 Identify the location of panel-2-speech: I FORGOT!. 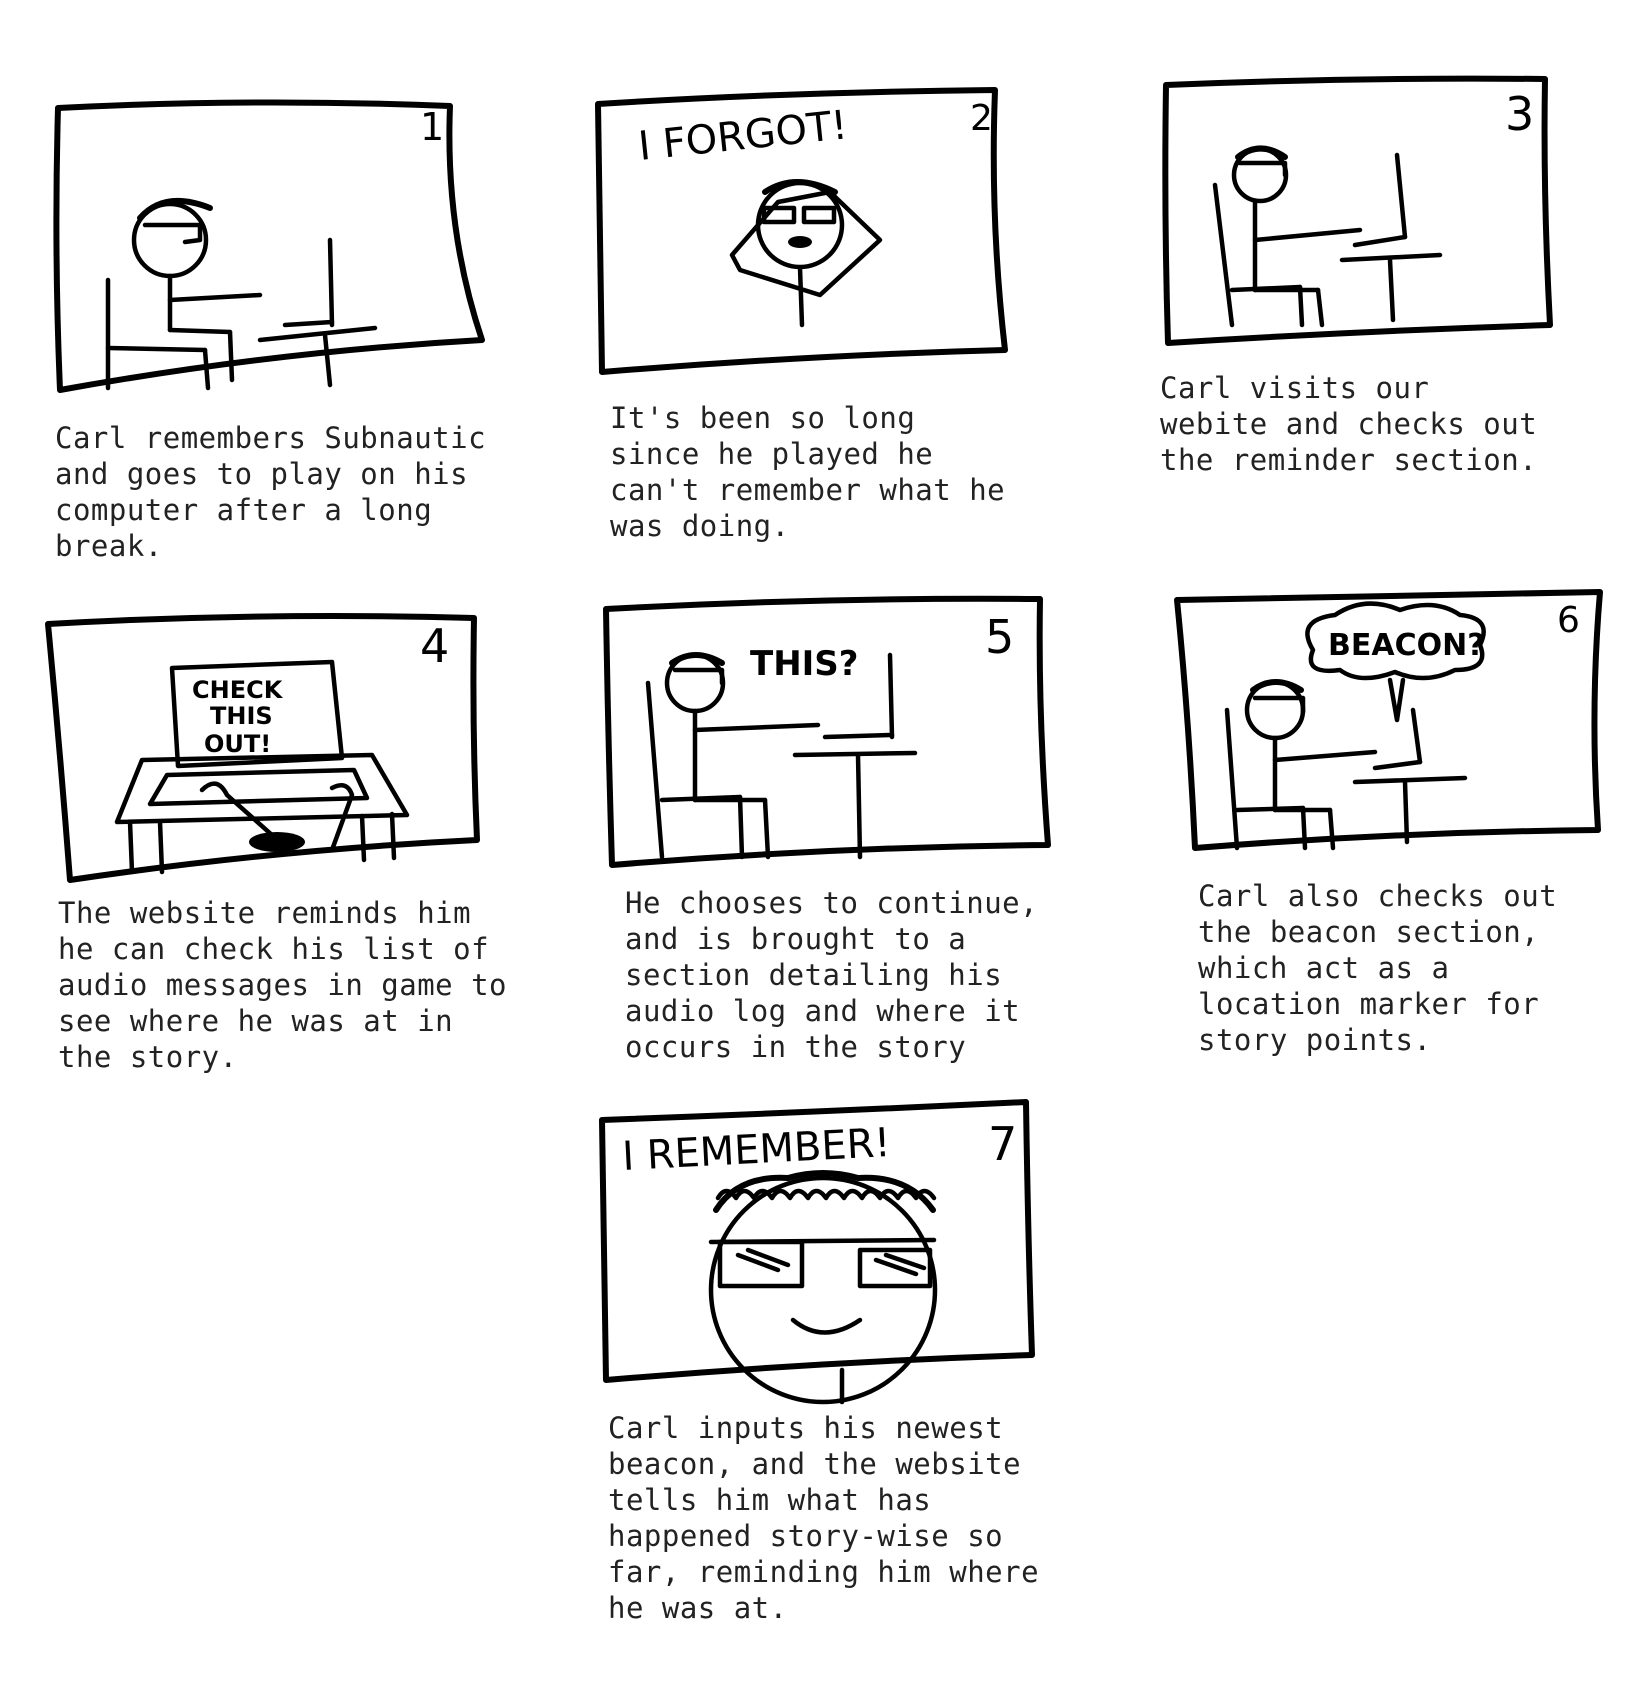
(742, 136).